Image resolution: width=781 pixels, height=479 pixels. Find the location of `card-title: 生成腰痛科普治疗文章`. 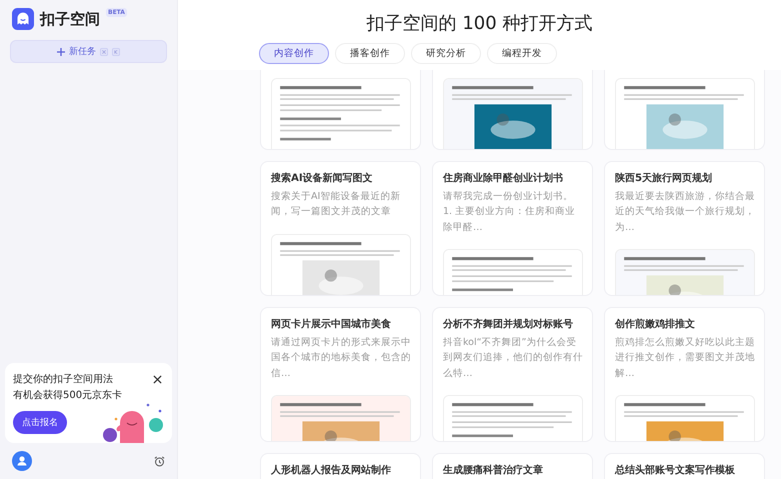

card-title: 生成腰痛科普治疗文章 is located at coordinates (493, 471).